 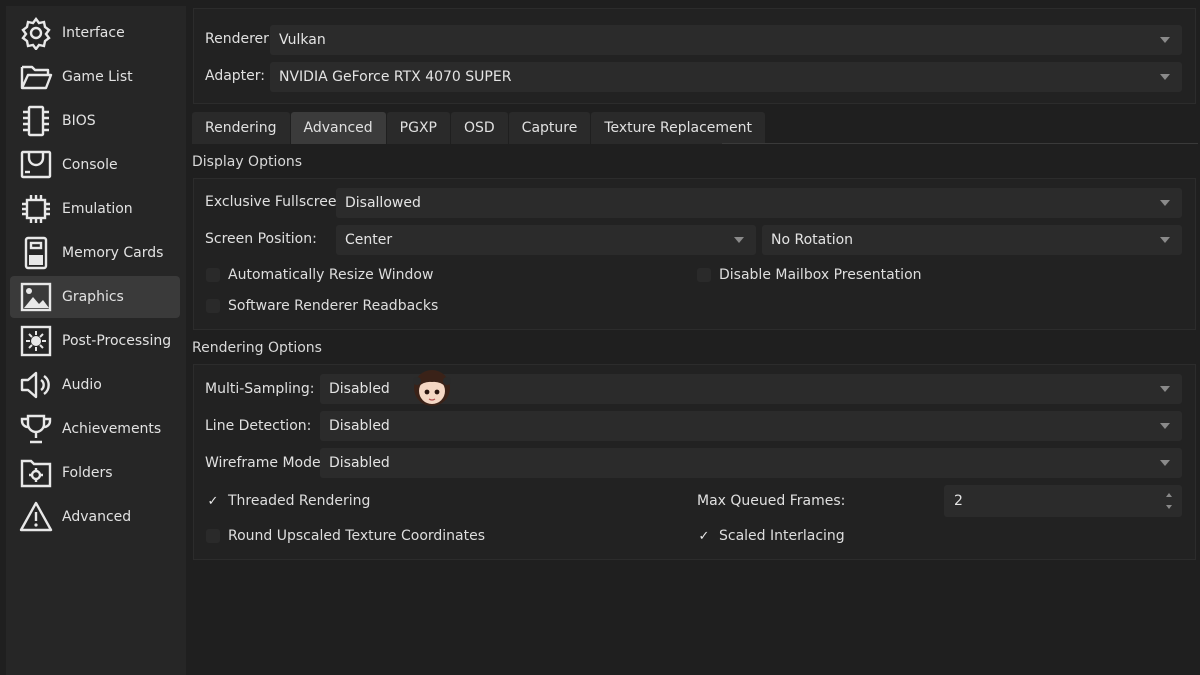 I want to click on sidebar-item-label: Memory Cards, so click(x=113, y=253).